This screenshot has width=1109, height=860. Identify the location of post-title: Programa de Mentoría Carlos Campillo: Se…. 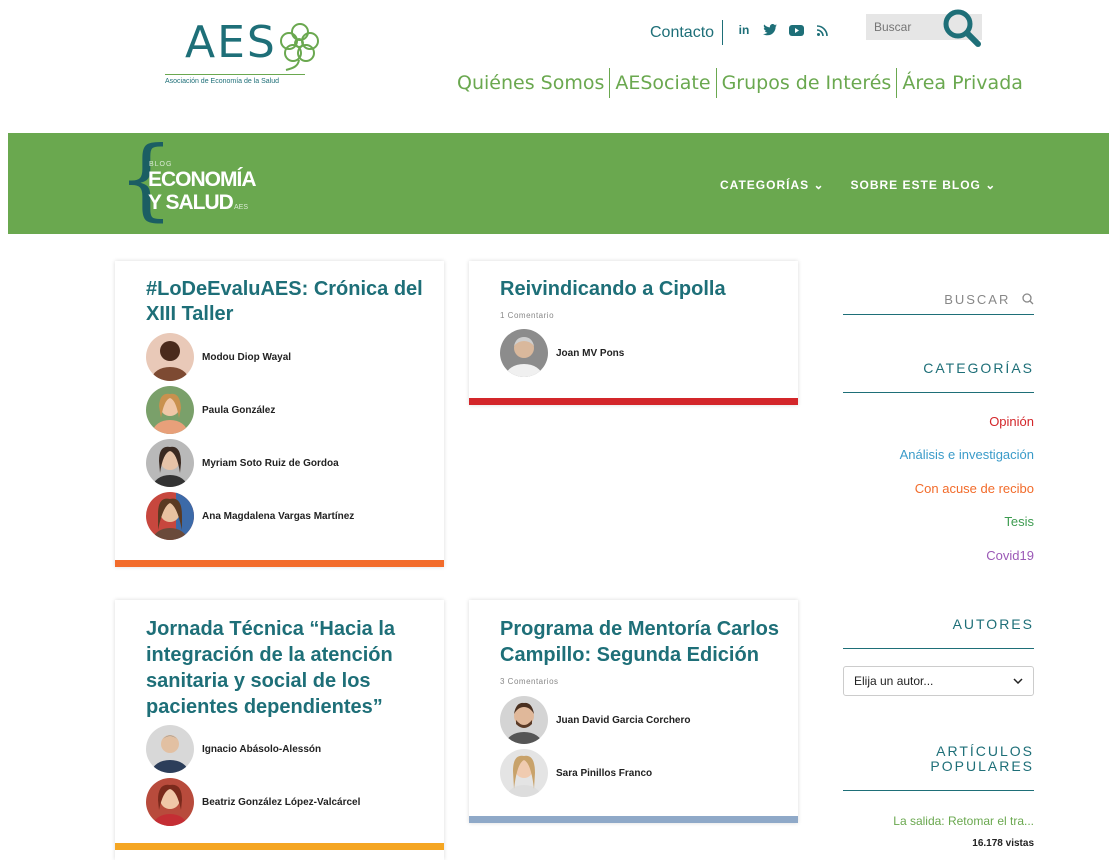
(640, 642).